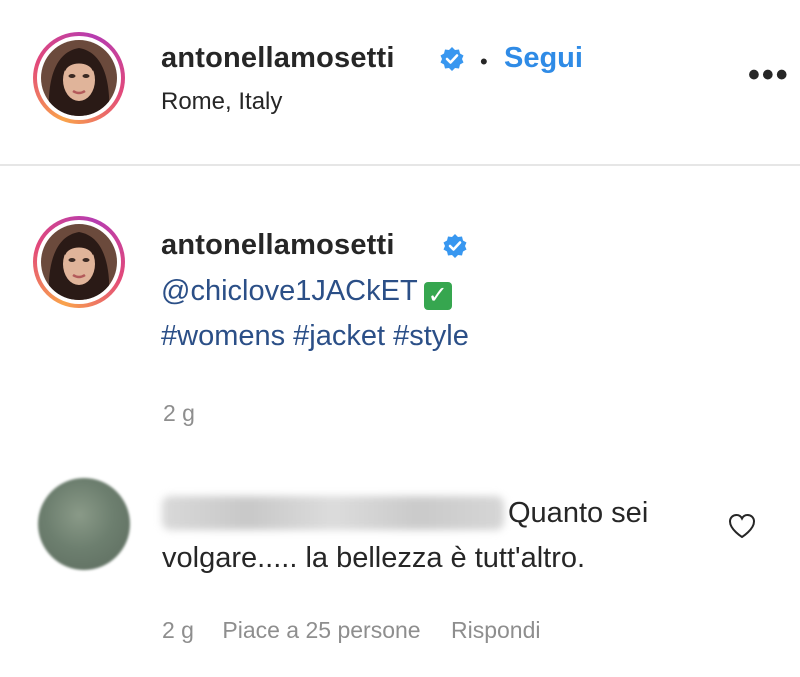 The height and width of the screenshot is (677, 800). What do you see at coordinates (437, 296) in the screenshot?
I see `check-mark-emoji-icon: ✓` at bounding box center [437, 296].